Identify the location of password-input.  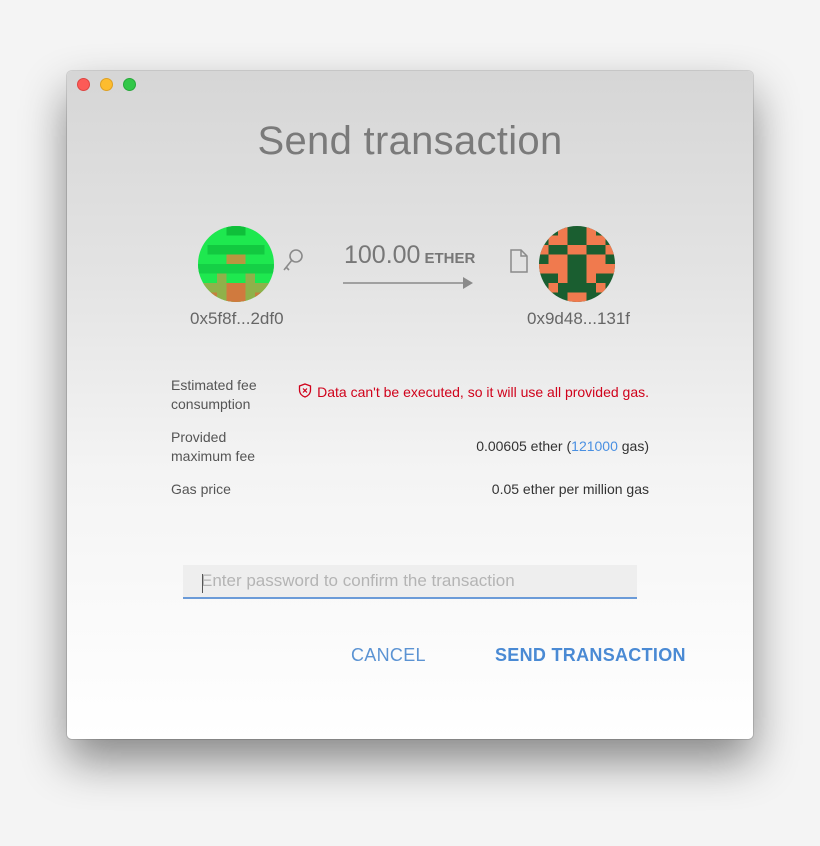
(410, 582).